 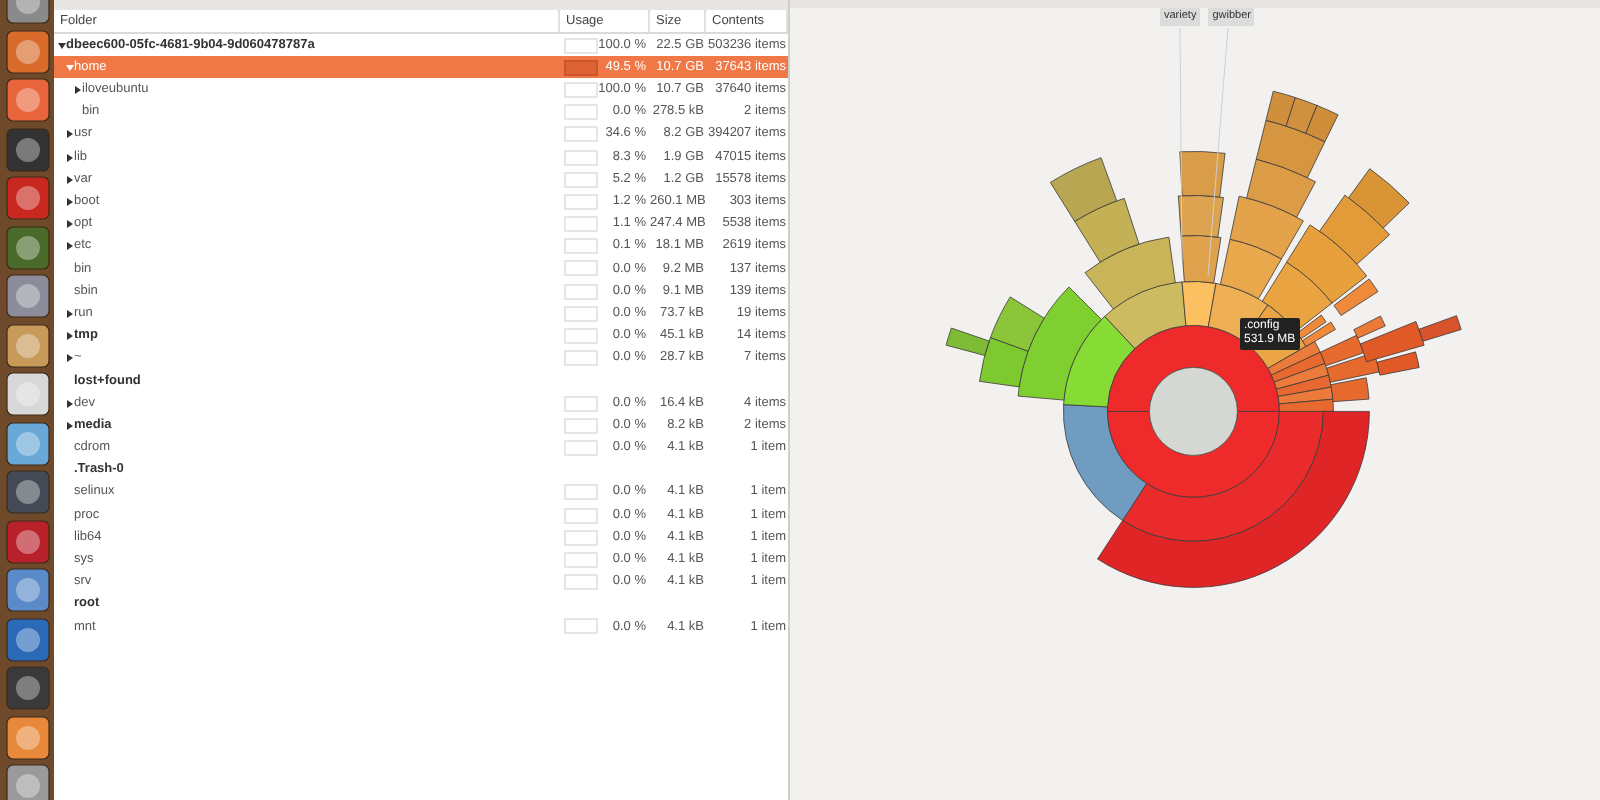 I want to click on expanded-arrow-icon, so click(x=62, y=45).